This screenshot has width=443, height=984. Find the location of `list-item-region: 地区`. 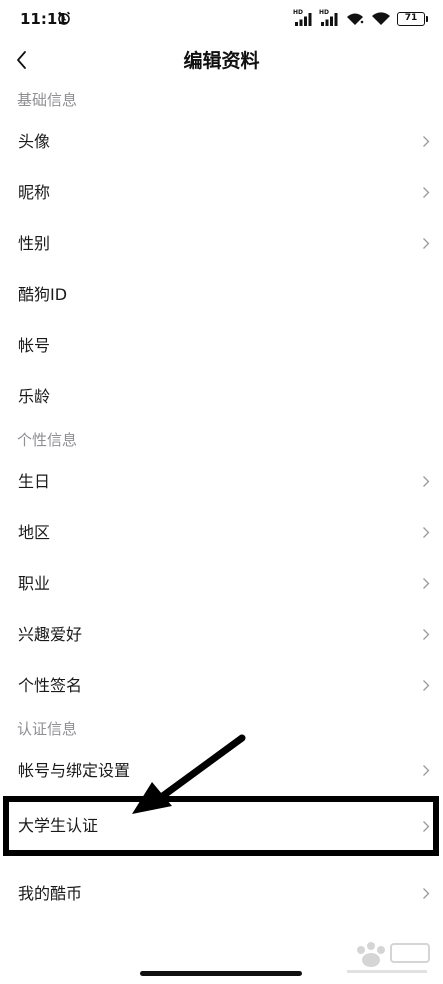

list-item-region: 地区 is located at coordinates (221, 532).